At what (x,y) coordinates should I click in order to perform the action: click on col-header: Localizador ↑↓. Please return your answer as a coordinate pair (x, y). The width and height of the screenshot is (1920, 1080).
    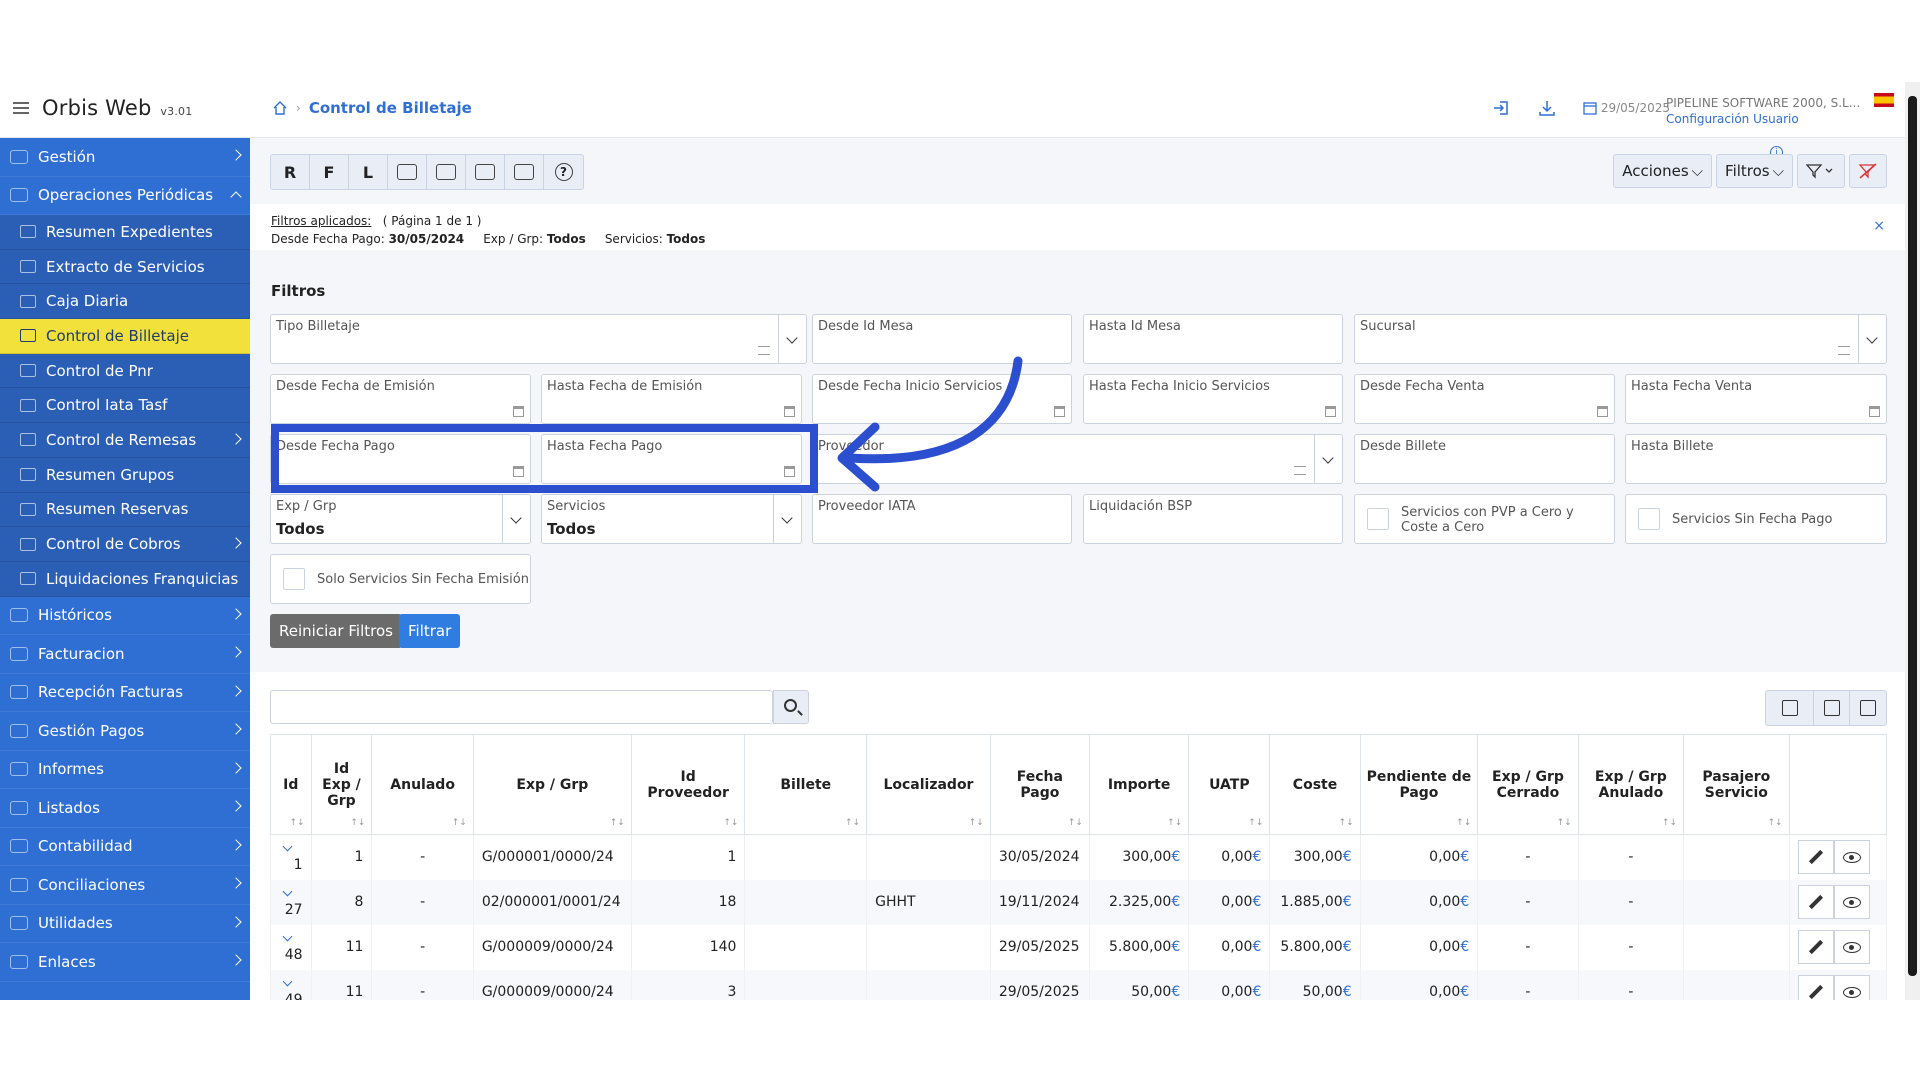
    Looking at the image, I should click on (928, 784).